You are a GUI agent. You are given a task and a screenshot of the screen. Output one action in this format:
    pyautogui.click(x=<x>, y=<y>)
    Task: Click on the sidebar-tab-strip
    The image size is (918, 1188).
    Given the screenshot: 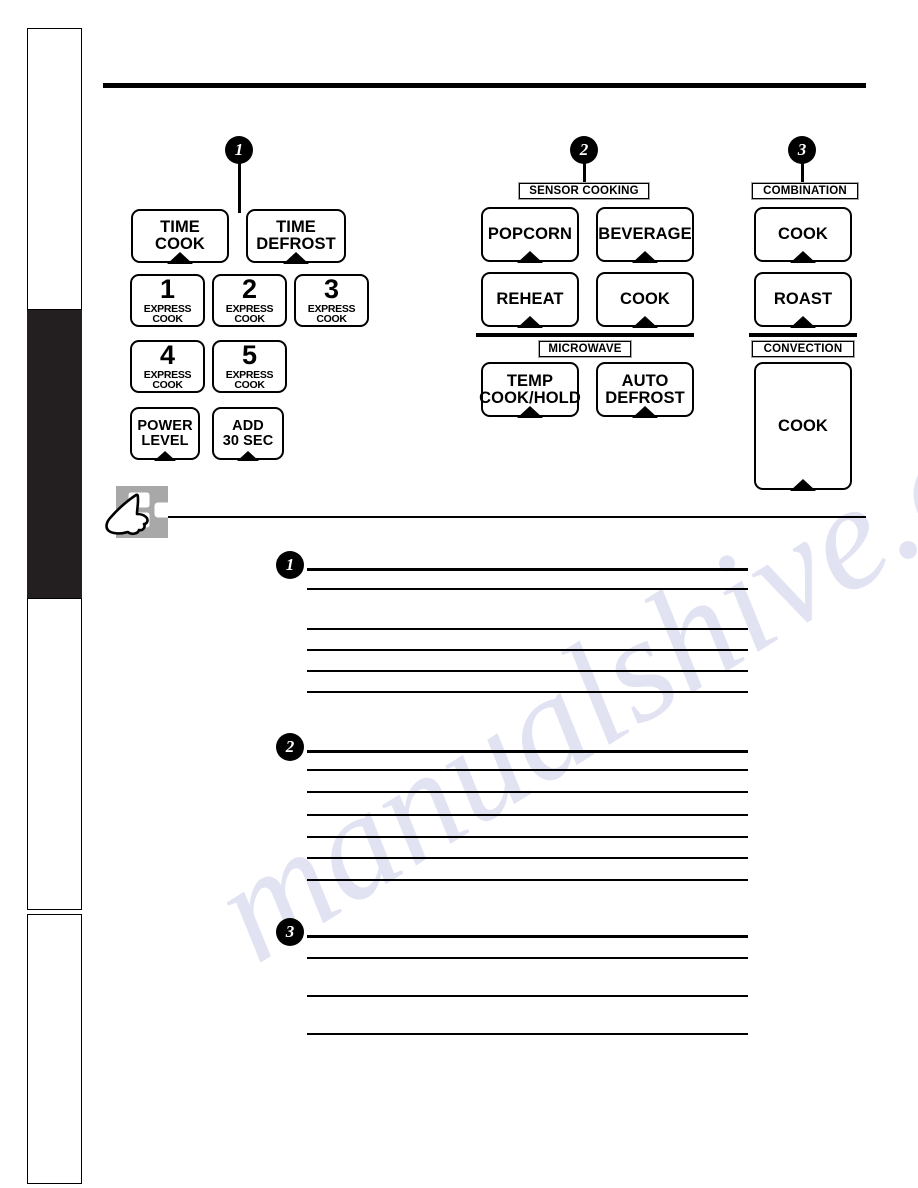 What is the action you would take?
    pyautogui.click(x=54, y=606)
    